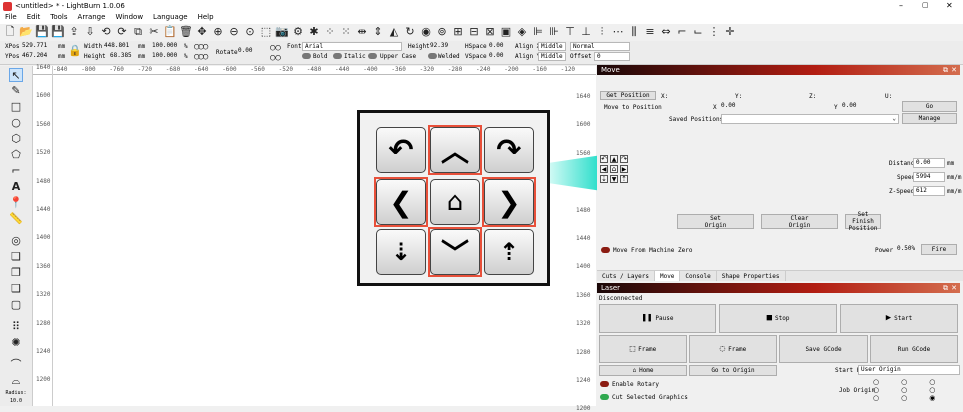  I want to click on select-arrow-icon: ↖, so click(16, 75).